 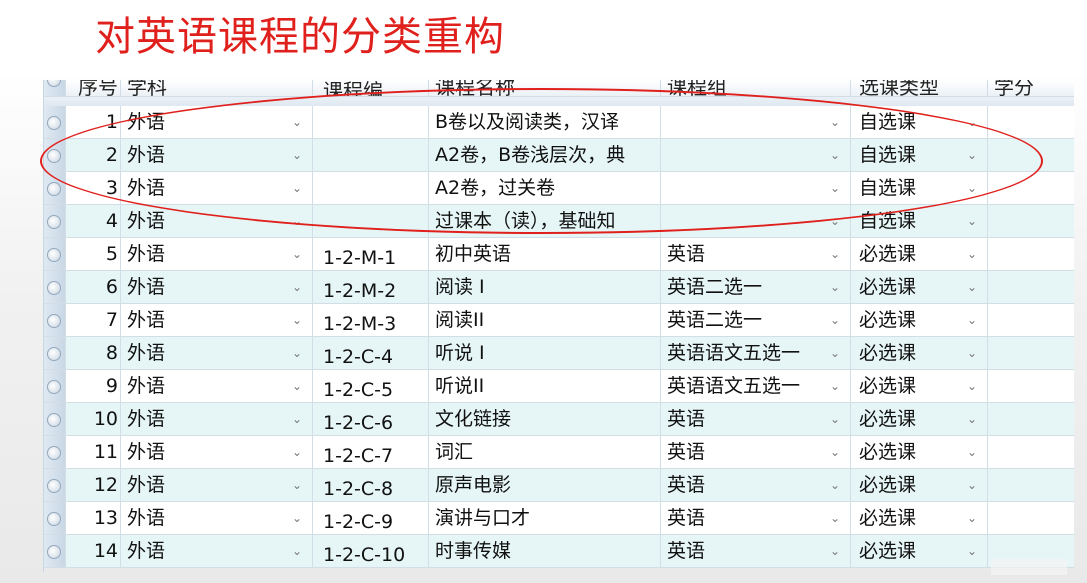 I want to click on course-name-cell: 演讲与口才, so click(x=545, y=518).